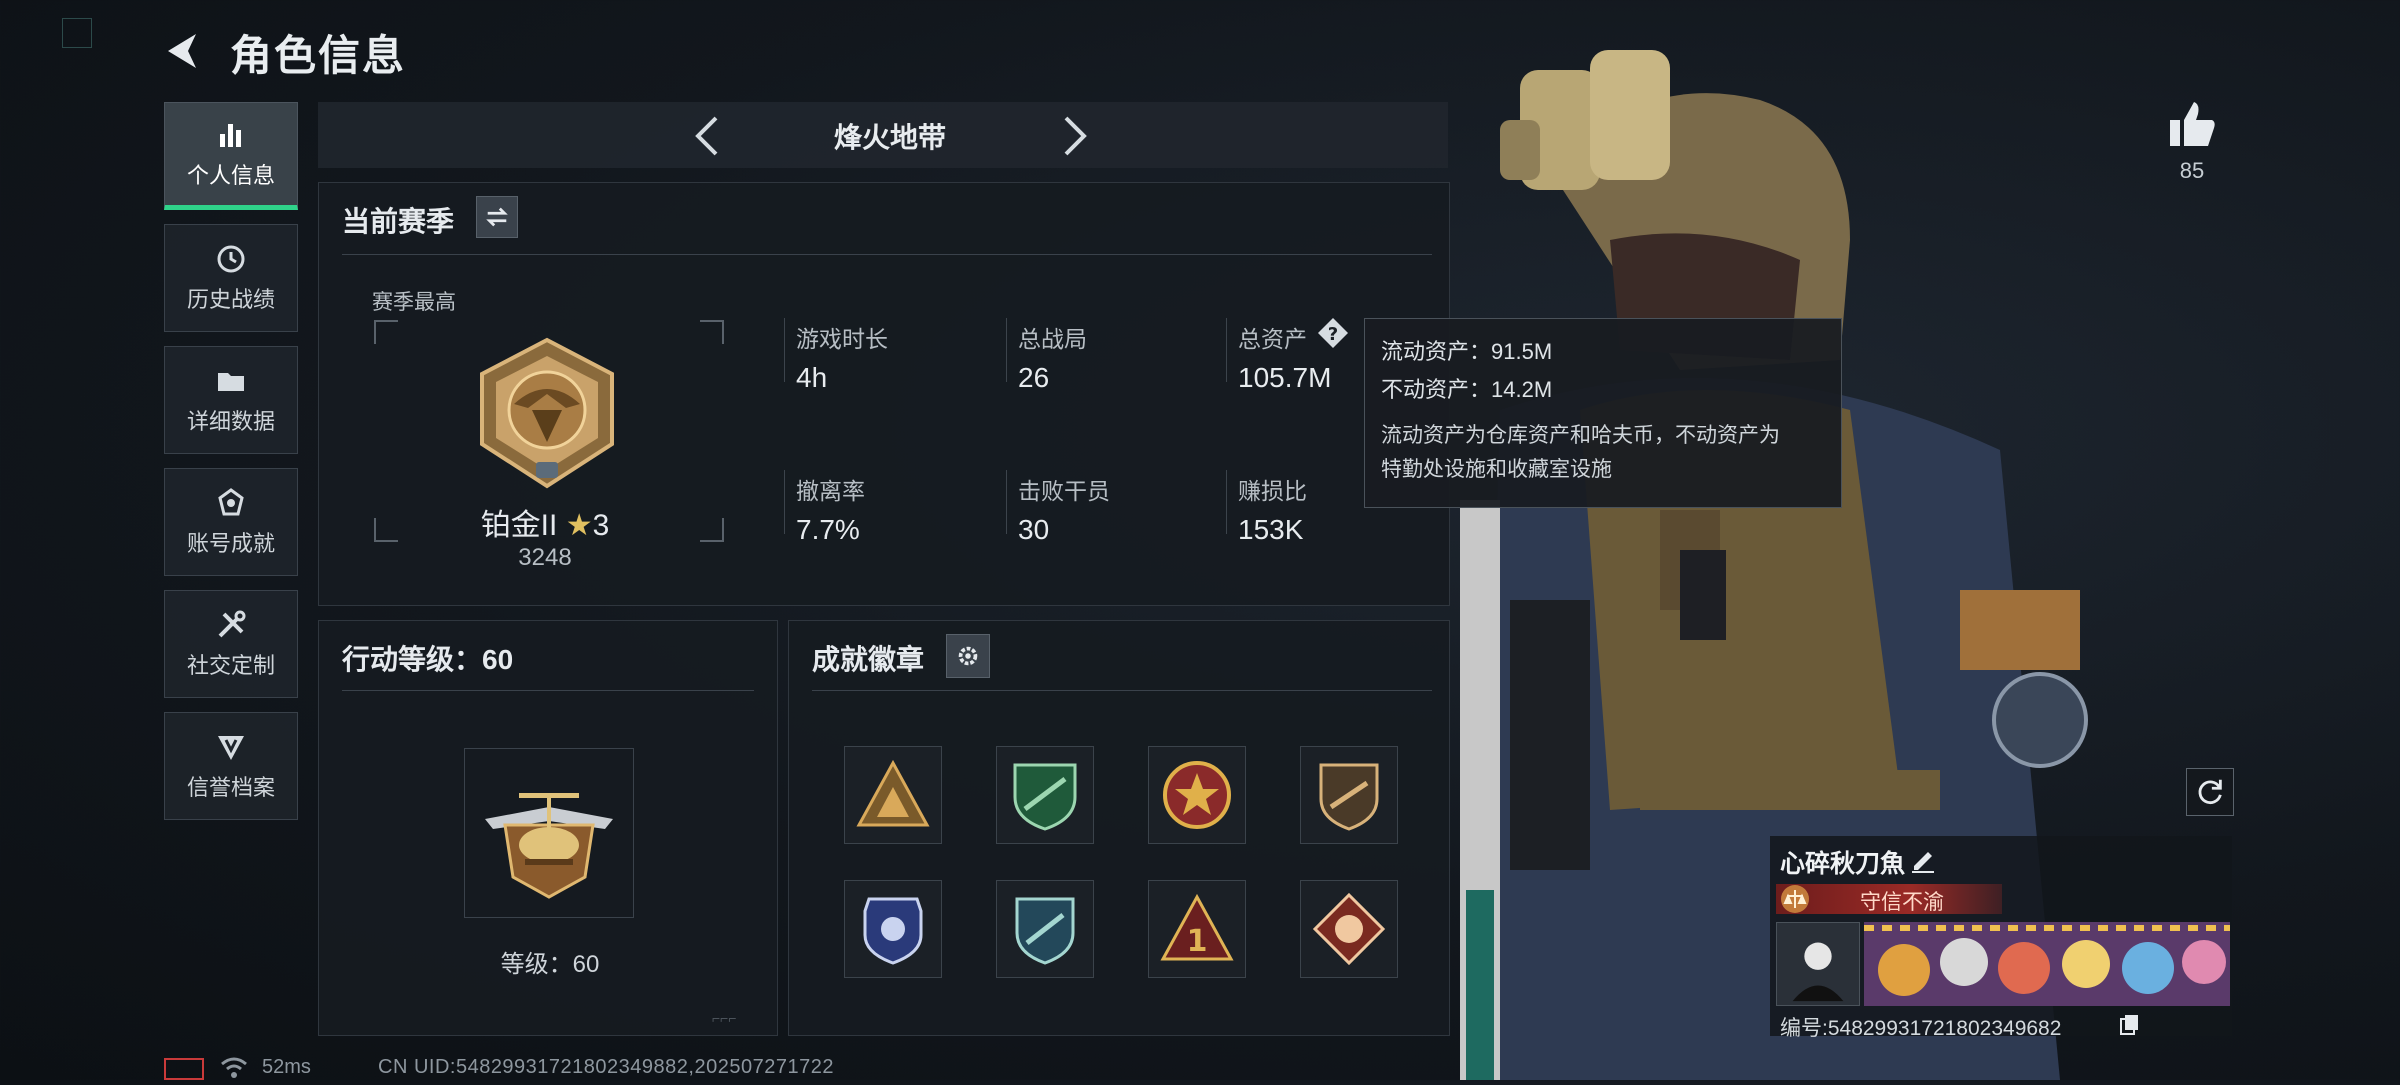  I want to click on stat-value-playtime: 4h, so click(812, 377).